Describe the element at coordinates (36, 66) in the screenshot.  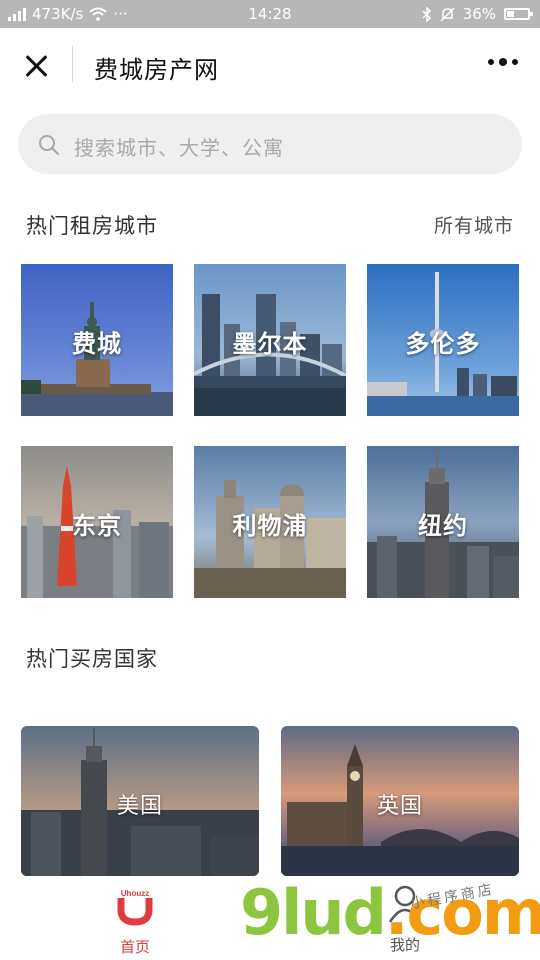
I see `close-button` at that location.